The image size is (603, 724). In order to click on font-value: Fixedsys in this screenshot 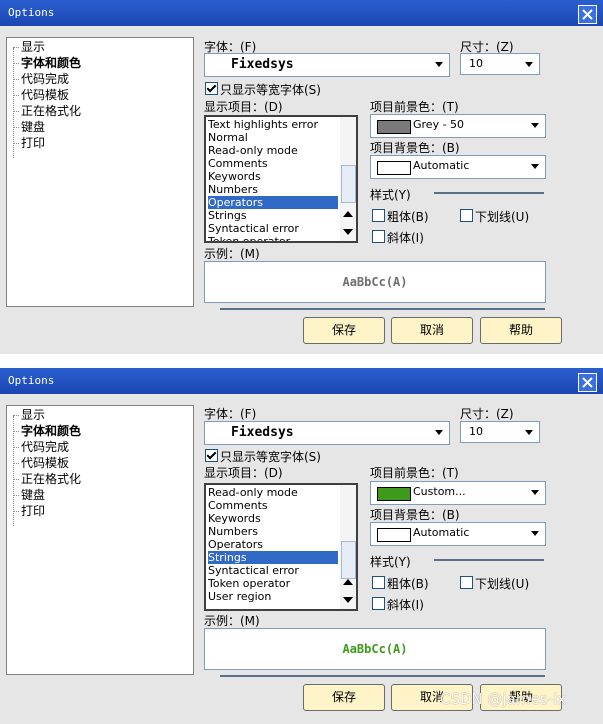, I will do `click(262, 432)`.